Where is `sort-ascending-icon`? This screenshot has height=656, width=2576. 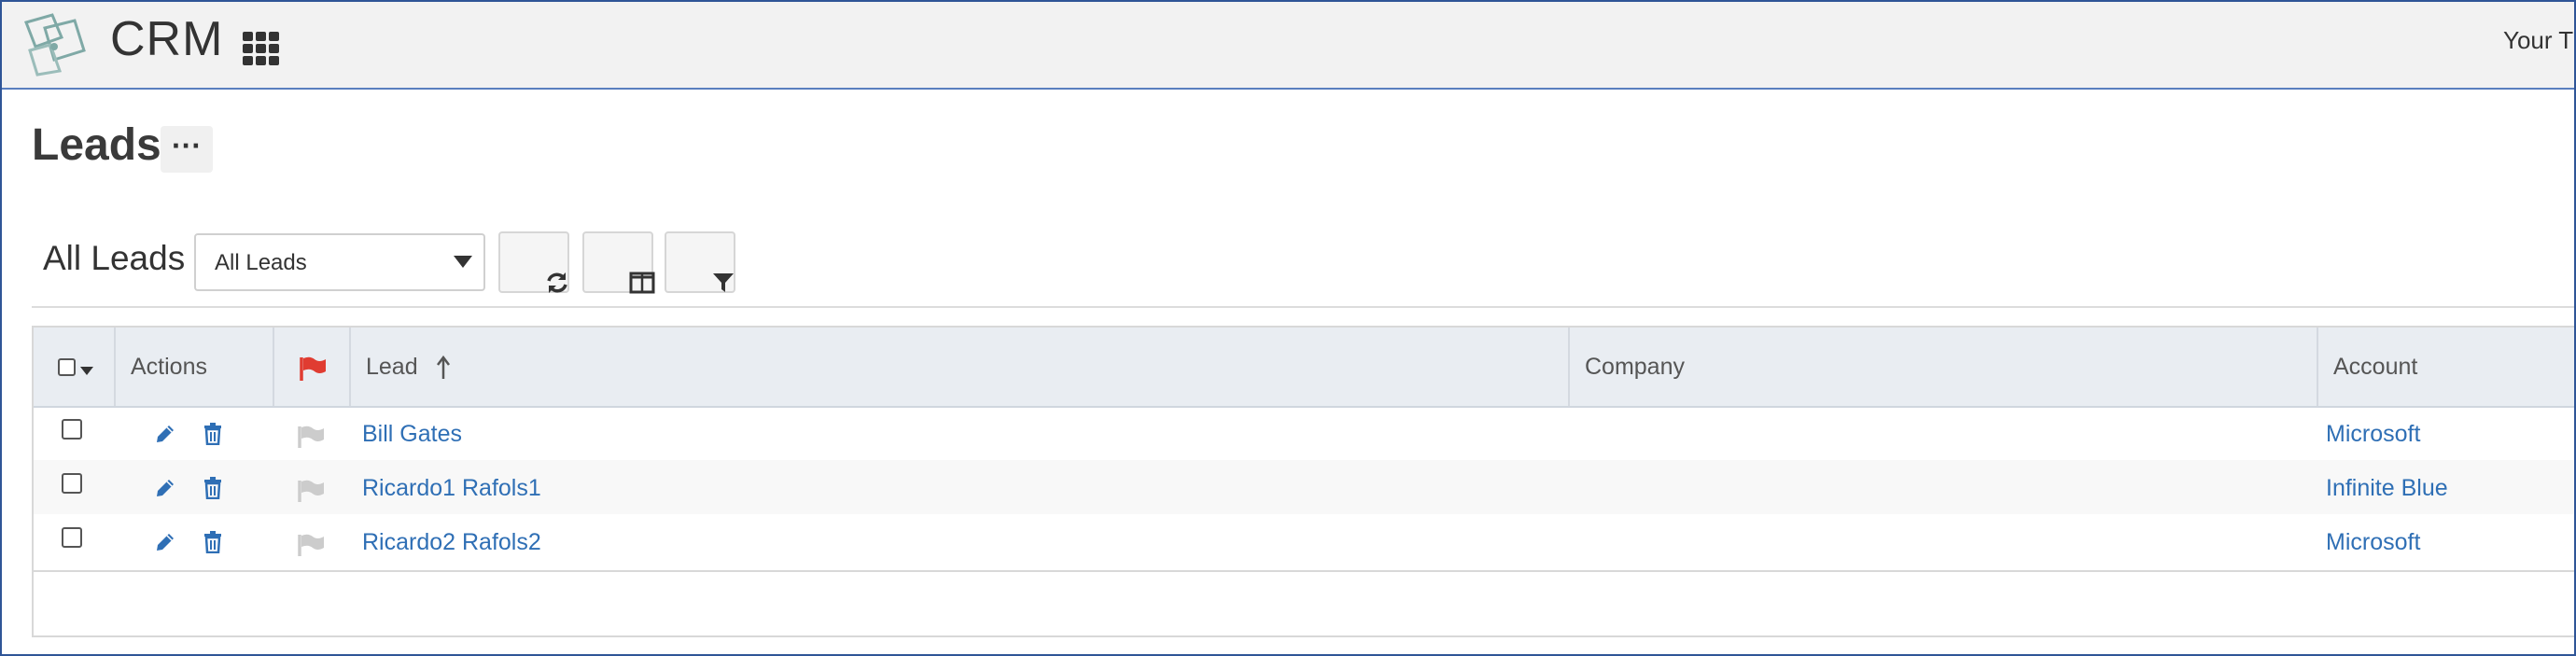
sort-ascending-icon is located at coordinates (443, 369).